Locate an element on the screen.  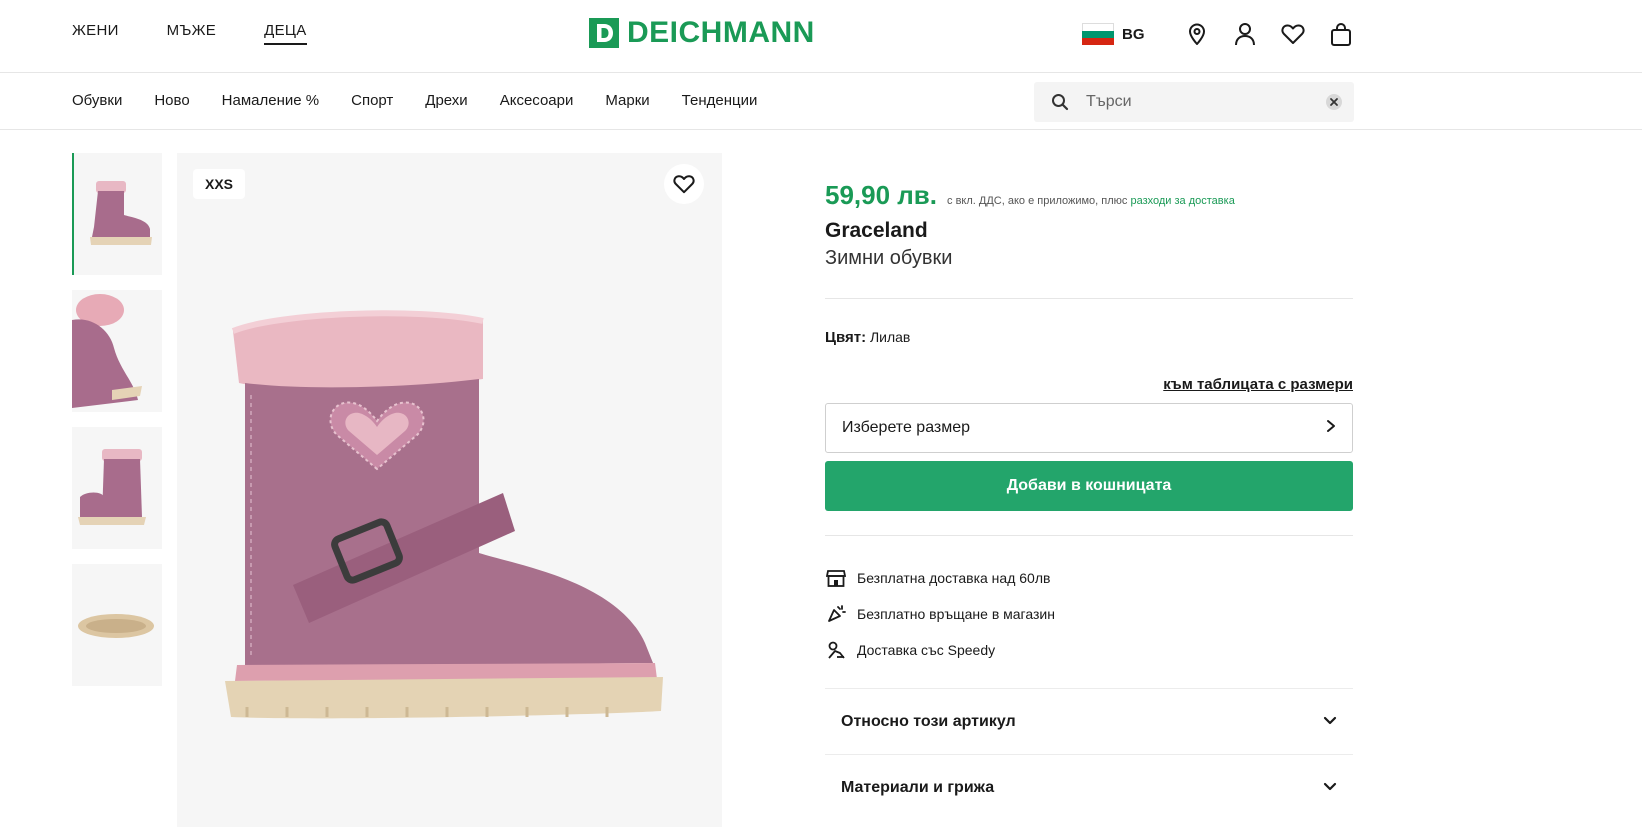
bag-icon is located at coordinates (1341, 34).